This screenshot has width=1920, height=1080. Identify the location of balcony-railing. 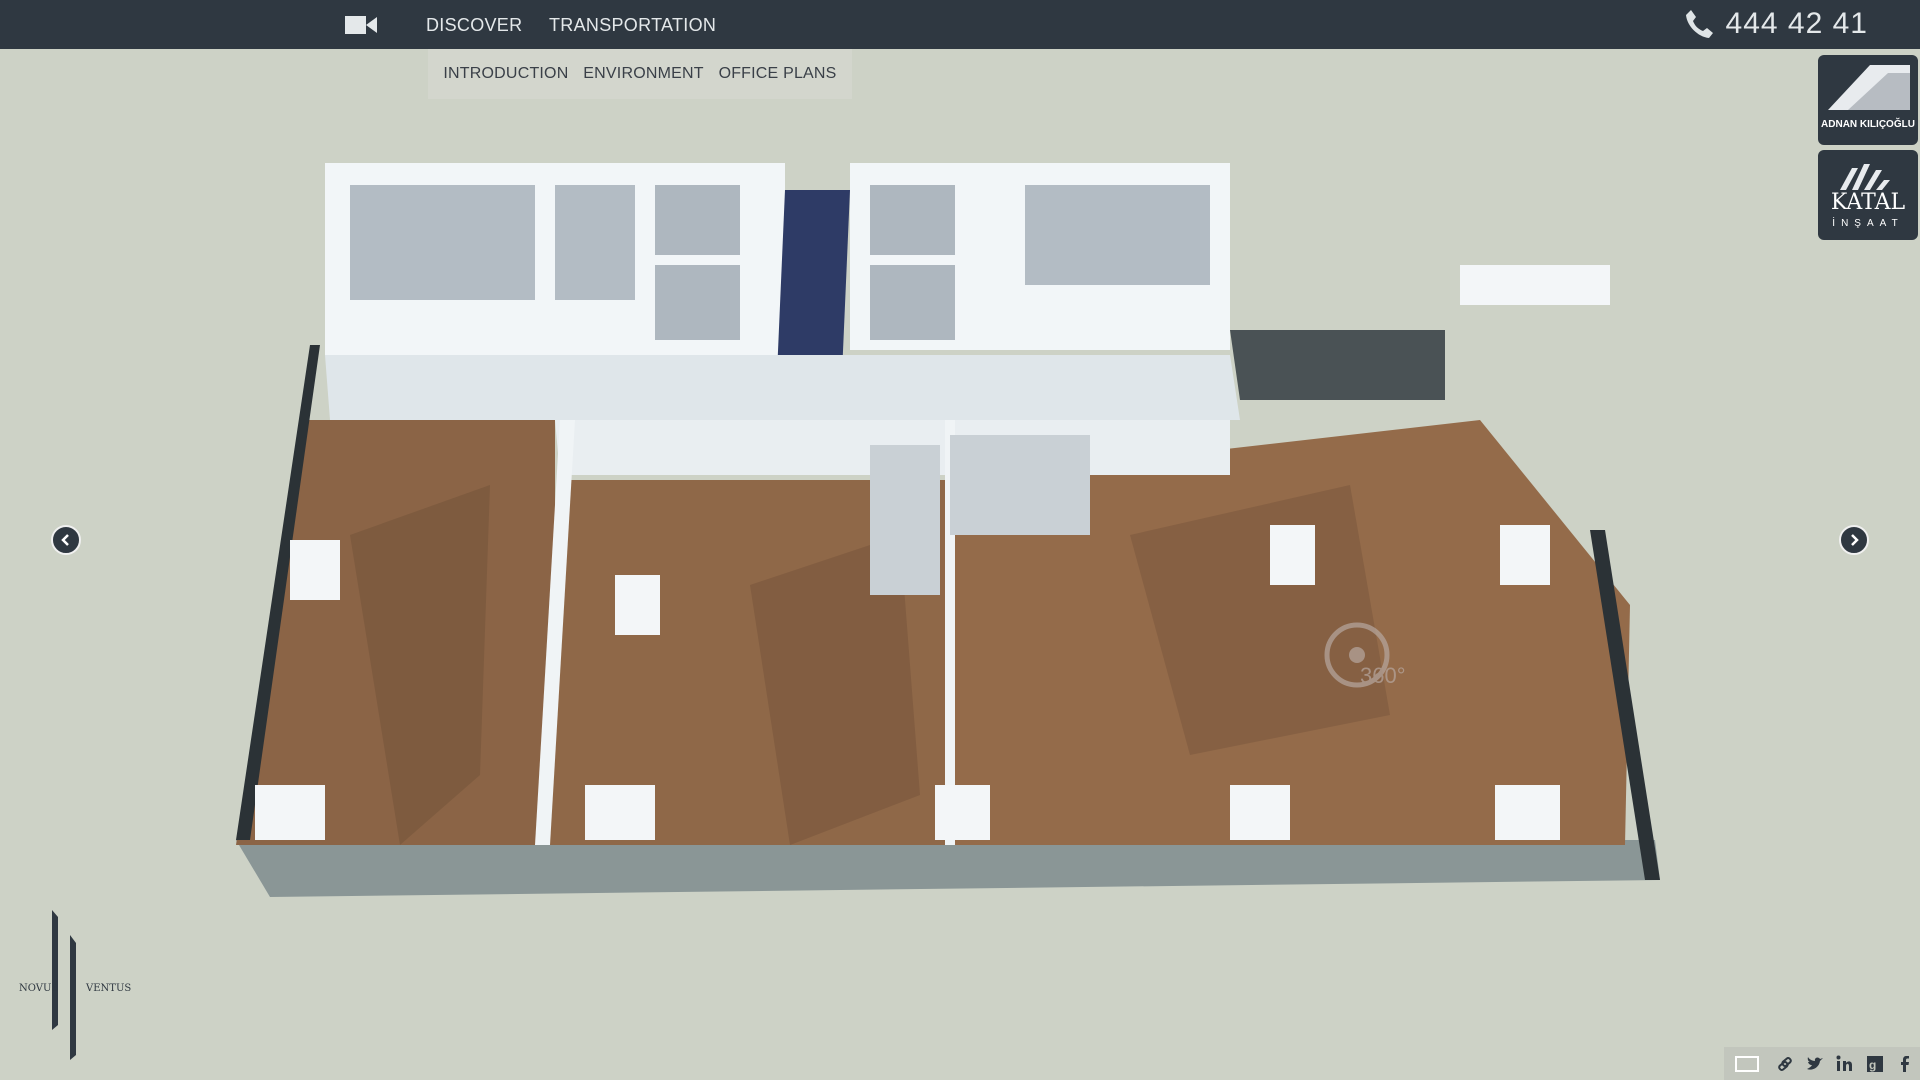
(1337, 365).